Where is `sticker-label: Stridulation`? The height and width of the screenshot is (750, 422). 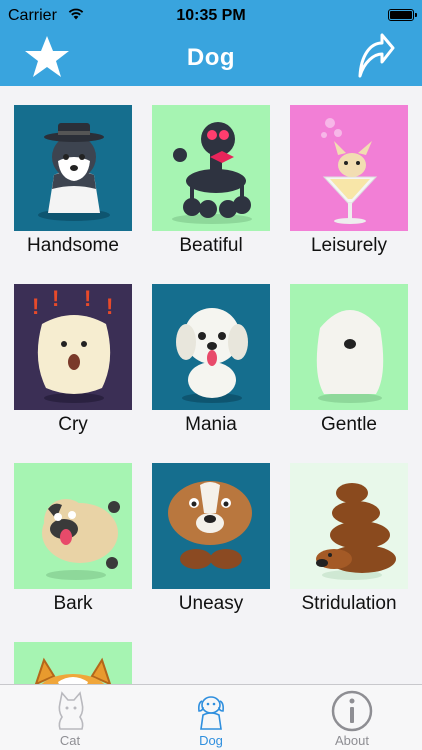
sticker-label: Stridulation is located at coordinates (349, 603).